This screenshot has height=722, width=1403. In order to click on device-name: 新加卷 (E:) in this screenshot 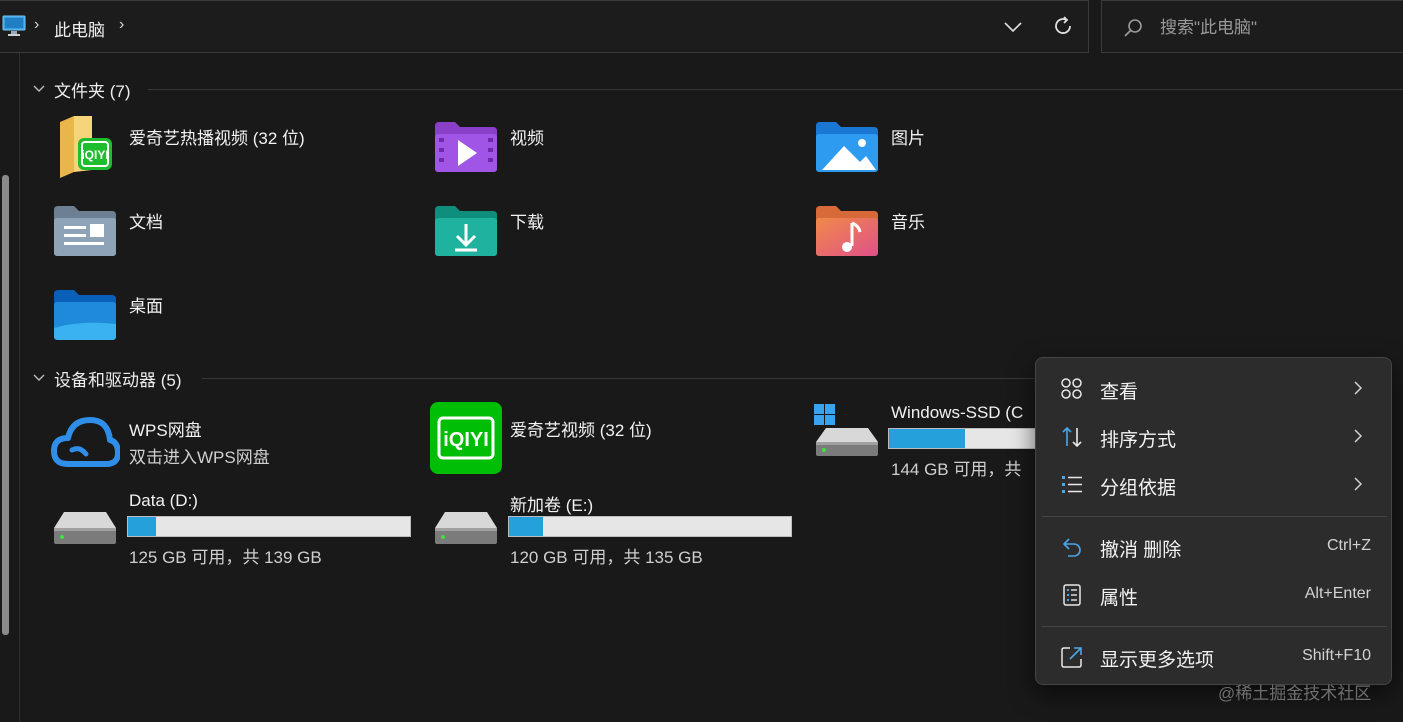, I will do `click(552, 505)`.